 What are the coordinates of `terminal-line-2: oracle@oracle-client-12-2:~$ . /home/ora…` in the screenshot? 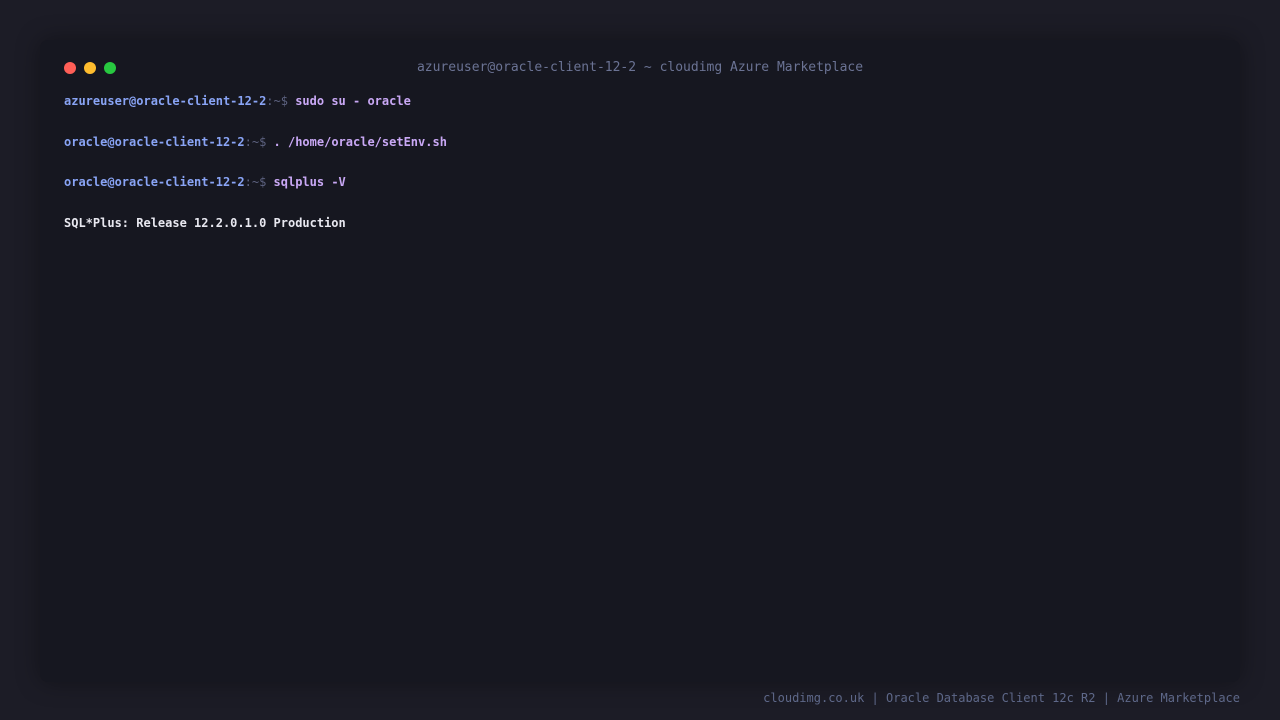 It's located at (640, 142).